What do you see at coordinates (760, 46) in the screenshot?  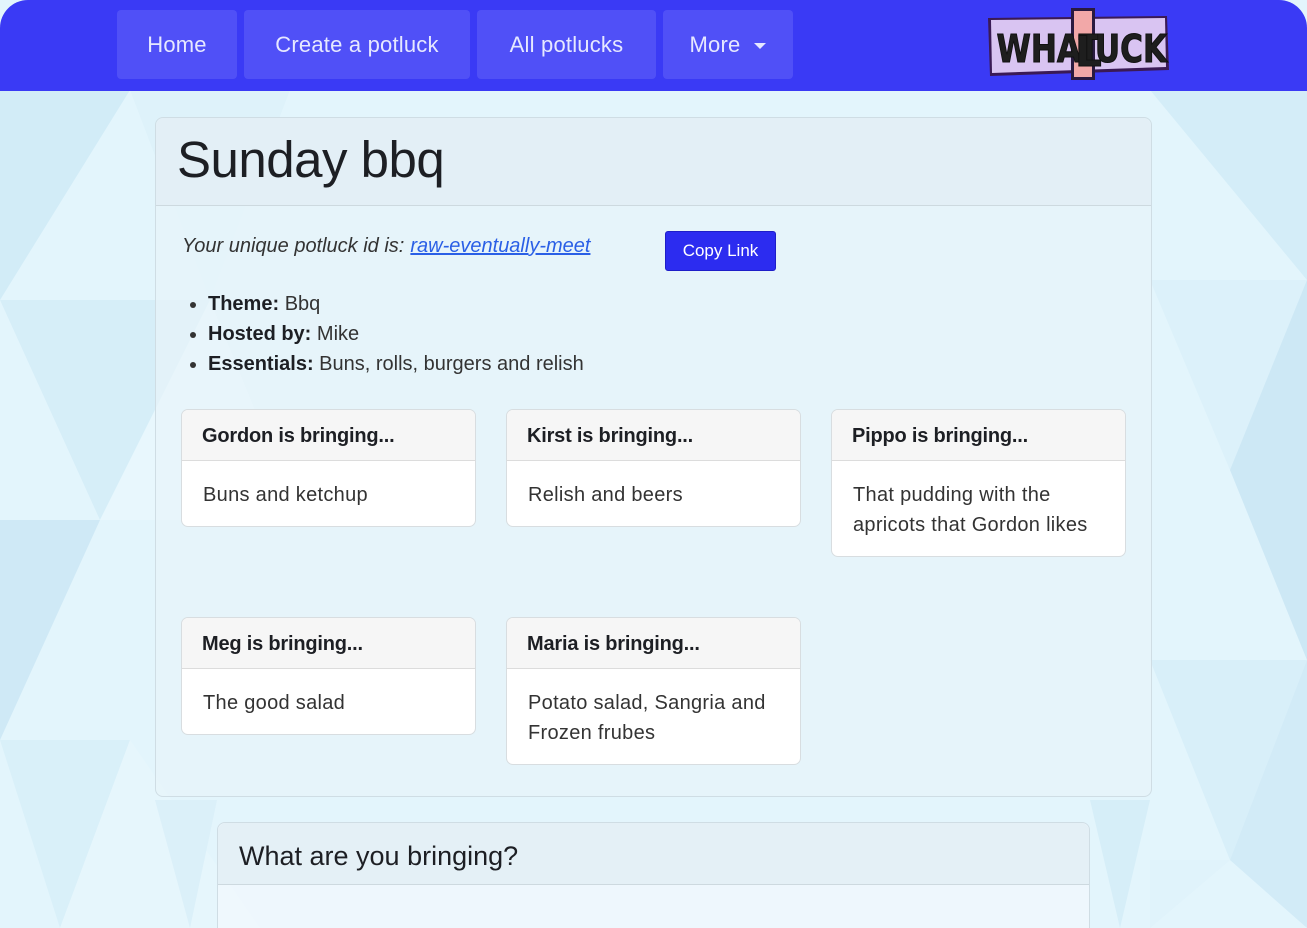 I see `caret-down-icon` at bounding box center [760, 46].